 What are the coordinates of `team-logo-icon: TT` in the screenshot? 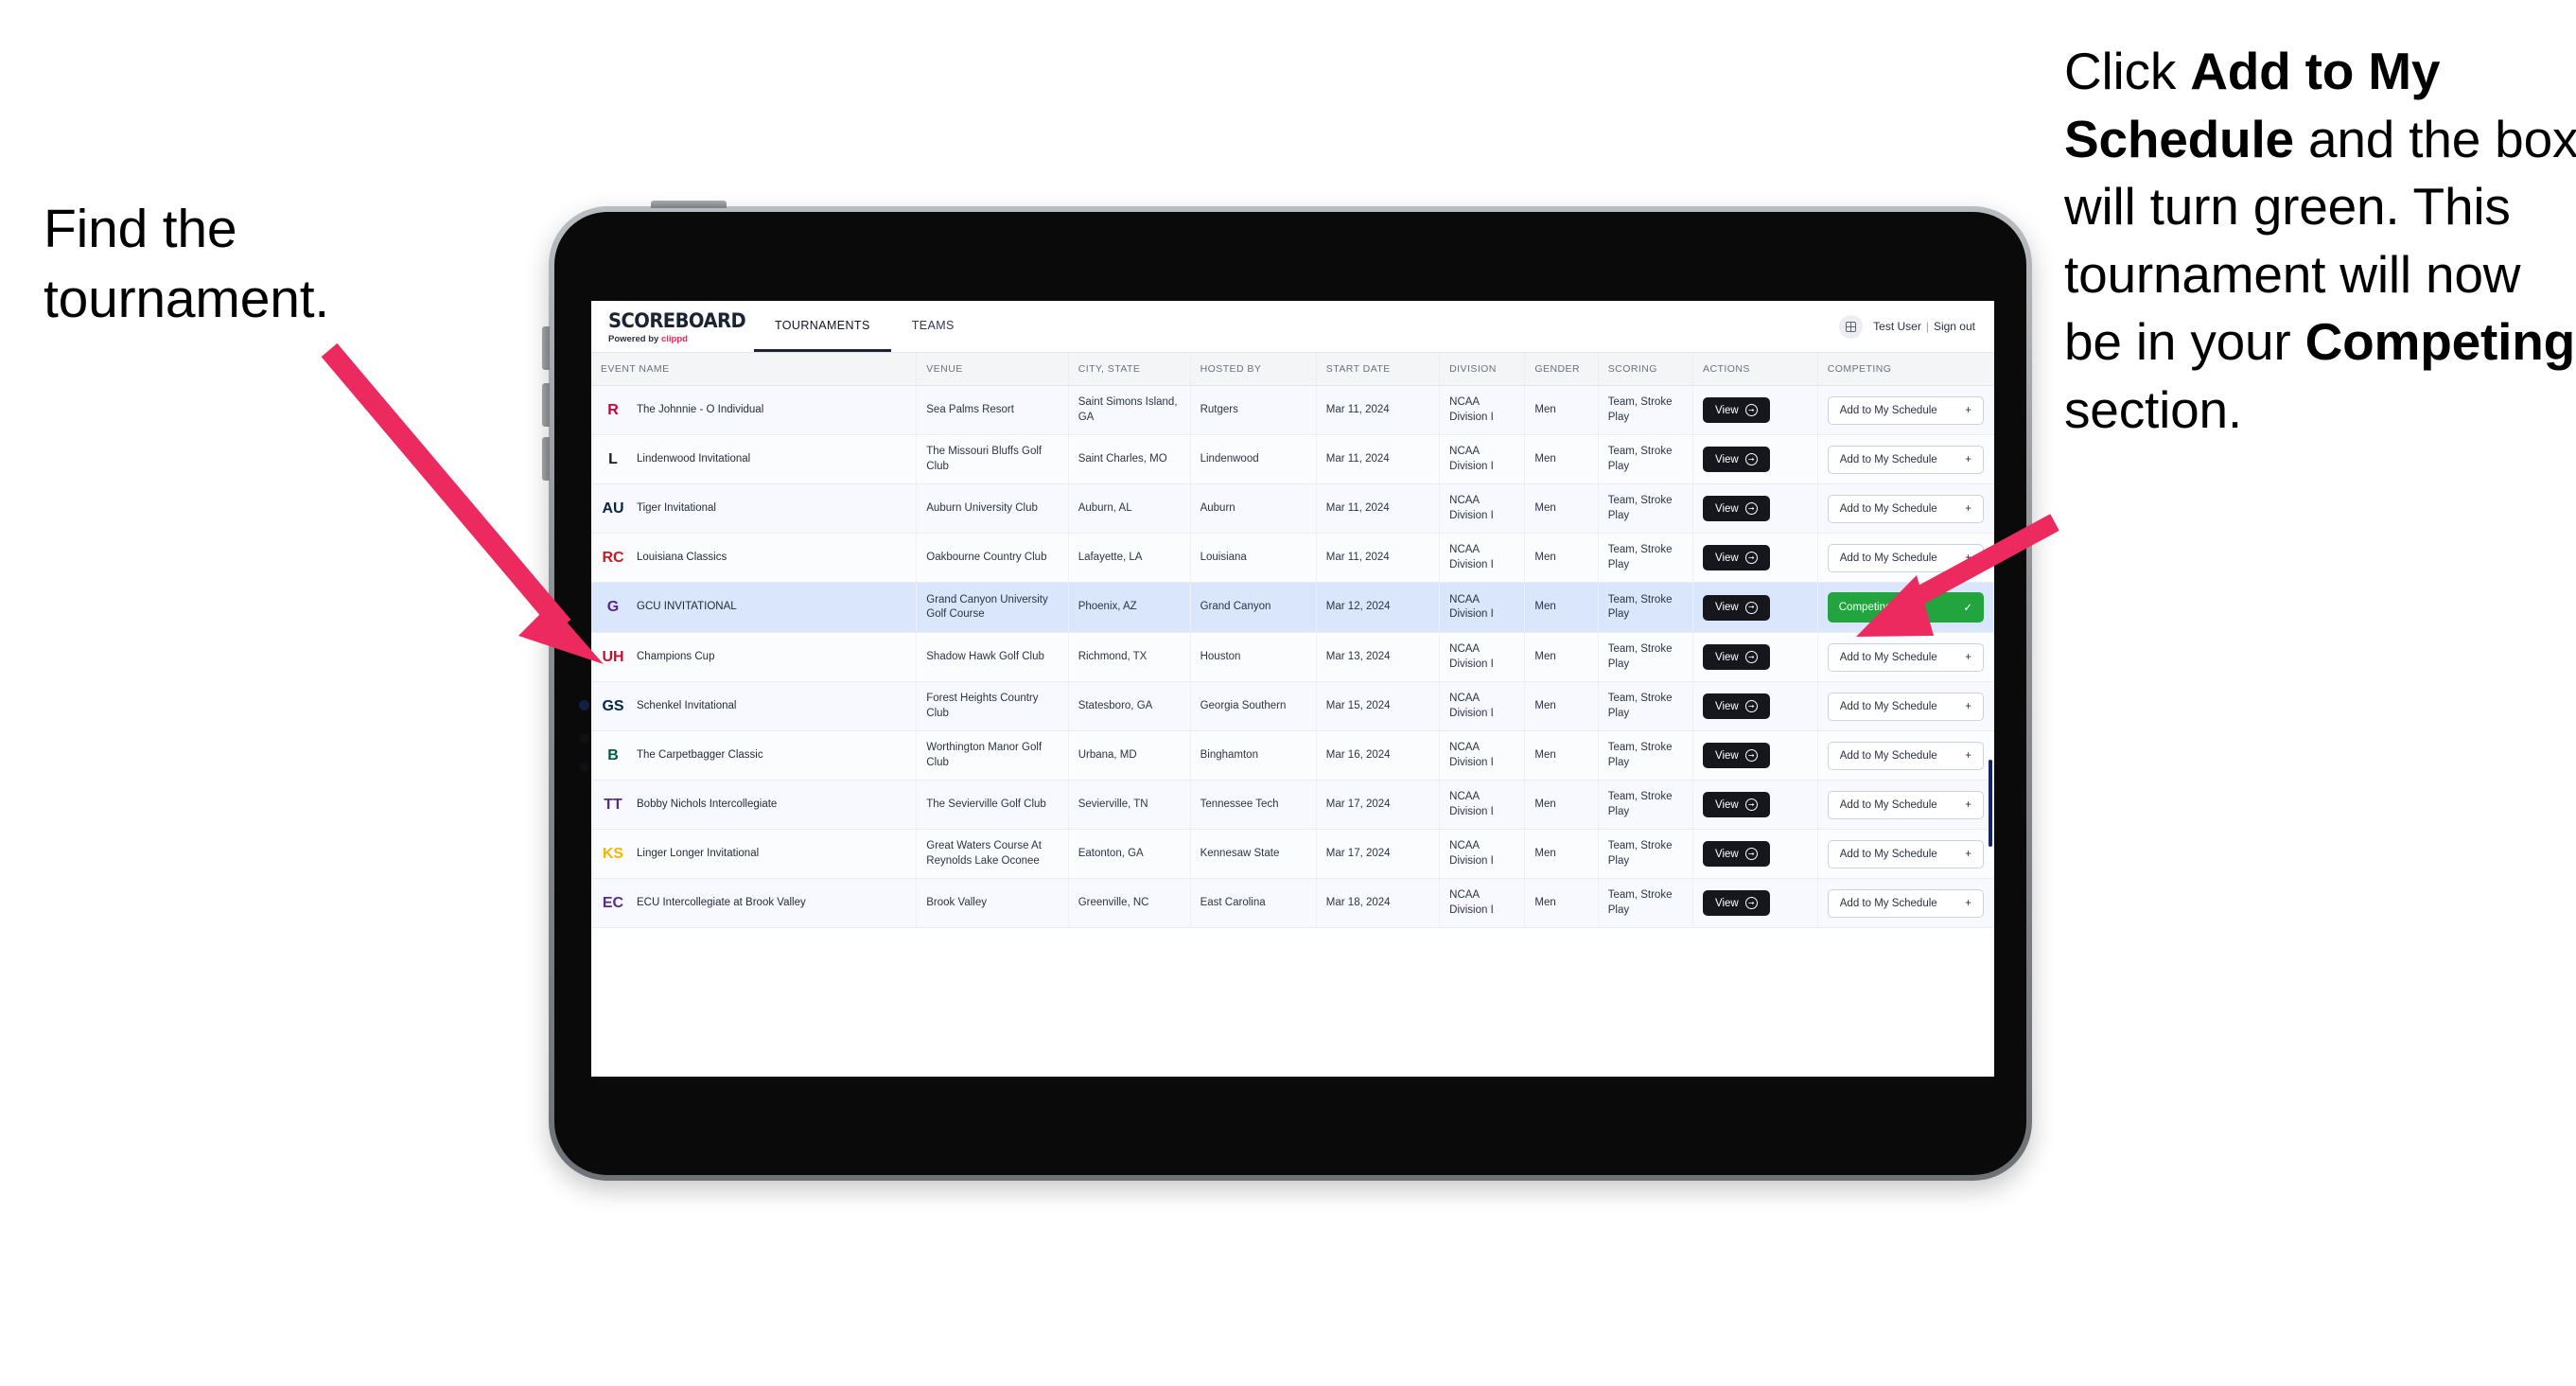 It's located at (613, 804).